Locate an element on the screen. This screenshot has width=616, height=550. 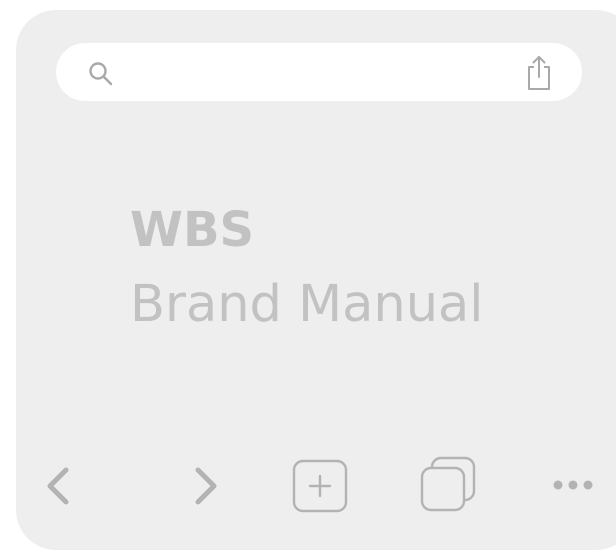
page-subtitle: Brand Manual is located at coordinates (307, 304).